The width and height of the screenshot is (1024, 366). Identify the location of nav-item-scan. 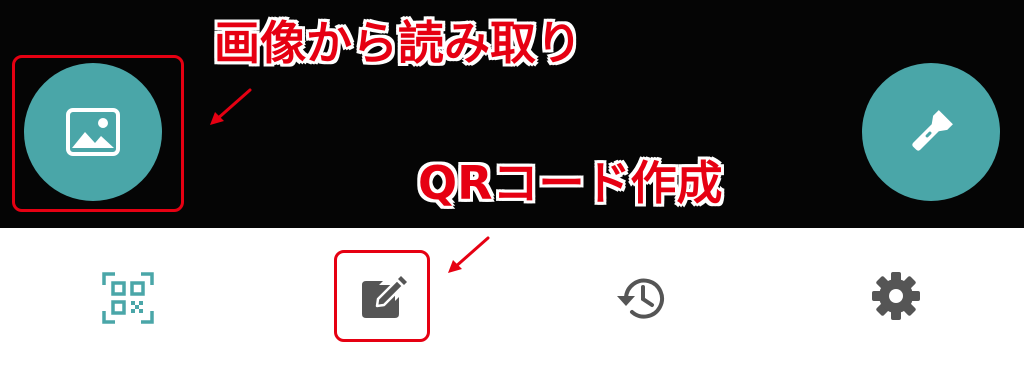
(128, 298).